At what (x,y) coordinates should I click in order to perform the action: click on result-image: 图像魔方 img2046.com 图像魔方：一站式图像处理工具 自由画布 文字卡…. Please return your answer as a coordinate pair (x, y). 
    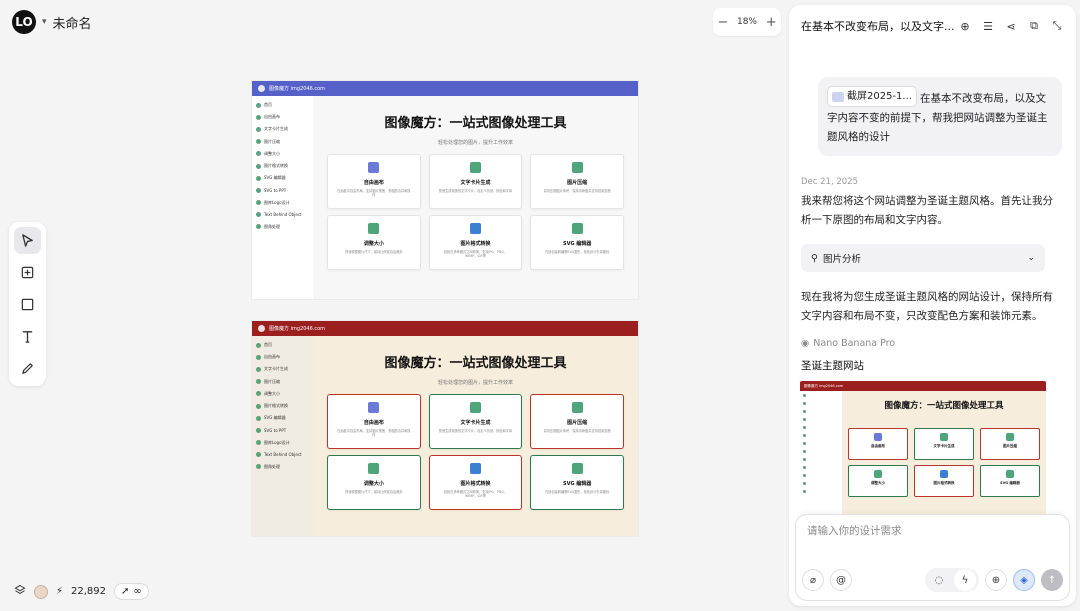
    Looking at the image, I should click on (923, 448).